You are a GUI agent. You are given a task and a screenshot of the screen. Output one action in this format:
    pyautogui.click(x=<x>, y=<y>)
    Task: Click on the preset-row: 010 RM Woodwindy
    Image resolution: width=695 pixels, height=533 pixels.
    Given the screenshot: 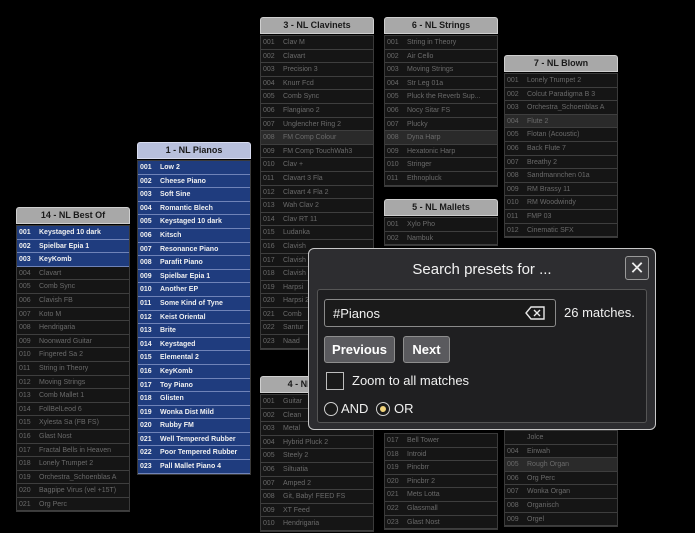 What is the action you would take?
    pyautogui.click(x=561, y=203)
    